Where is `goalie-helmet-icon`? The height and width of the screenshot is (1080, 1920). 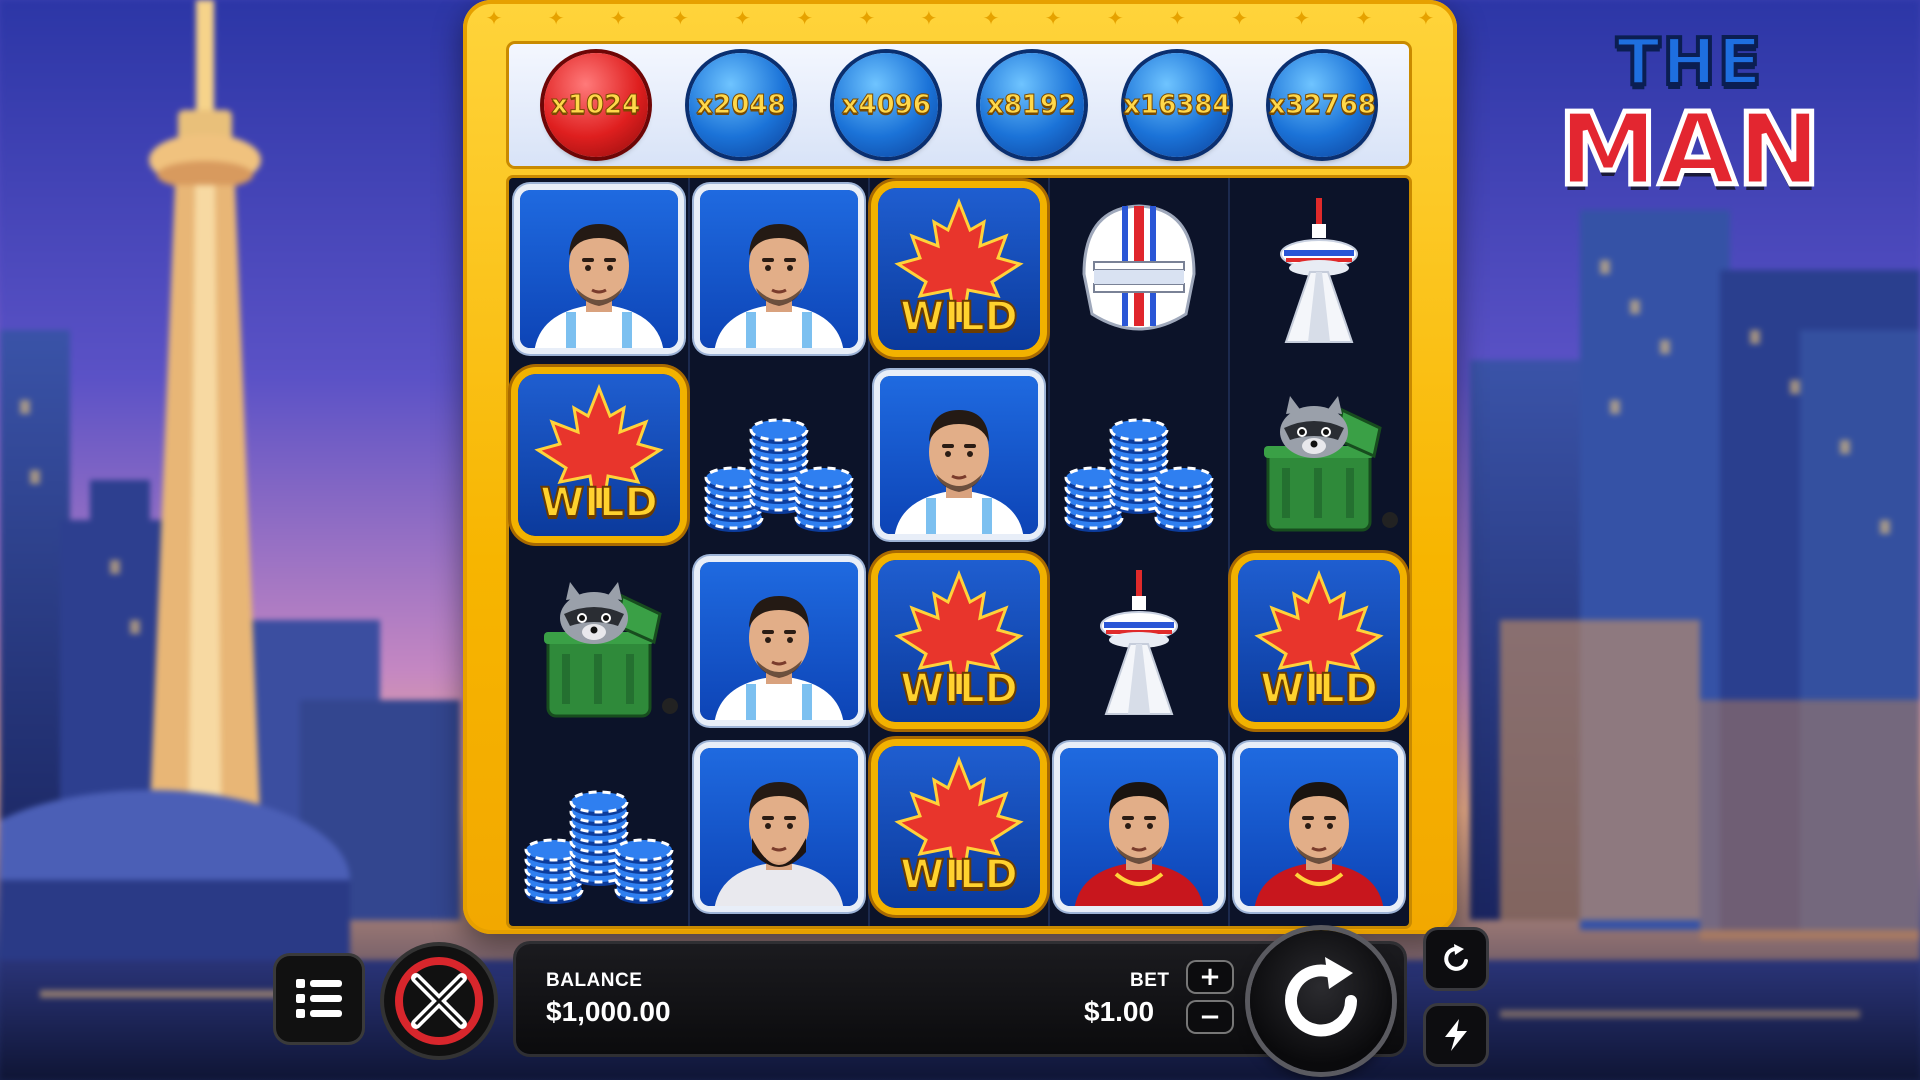 goalie-helmet-icon is located at coordinates (1139, 267).